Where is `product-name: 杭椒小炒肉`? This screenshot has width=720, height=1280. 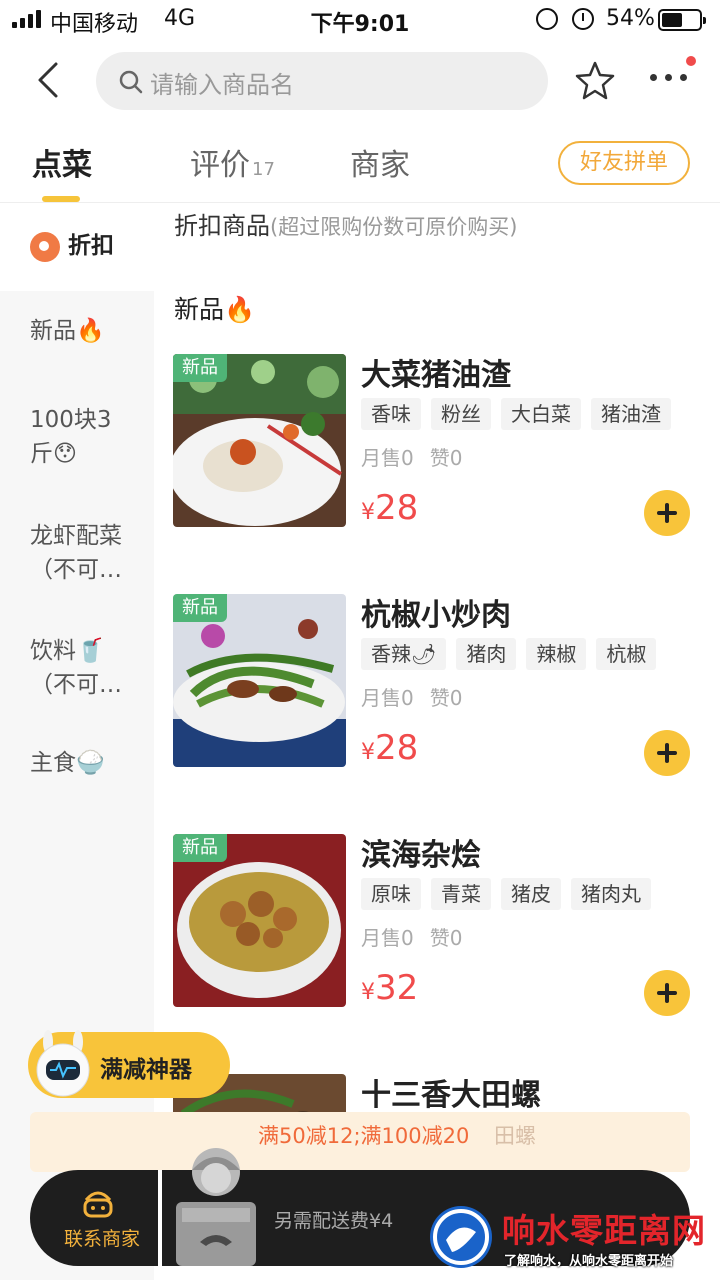
product-name: 杭椒小炒肉 is located at coordinates (436, 612).